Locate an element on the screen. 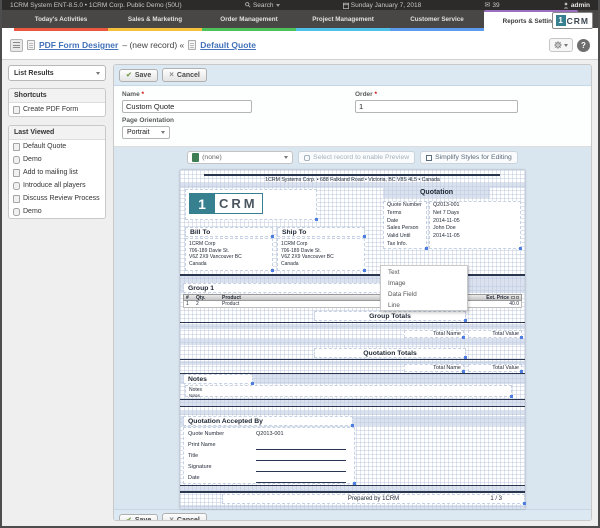 The width and height of the screenshot is (600, 528). table-row: 1 2 Product ea 20.0 40.0 is located at coordinates (352, 304).